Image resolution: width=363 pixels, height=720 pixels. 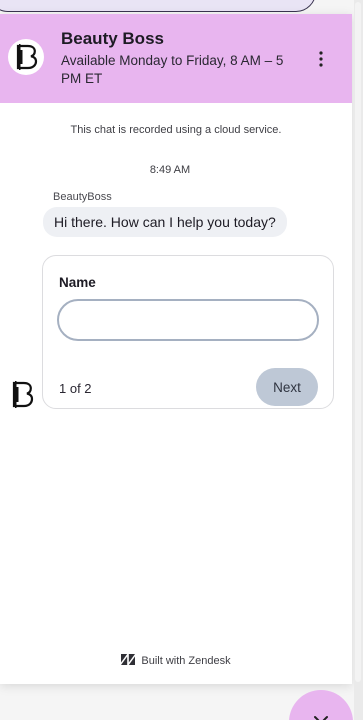 What do you see at coordinates (165, 222) in the screenshot?
I see `agent-message-bubble: Hi there. How can I help you today?` at bounding box center [165, 222].